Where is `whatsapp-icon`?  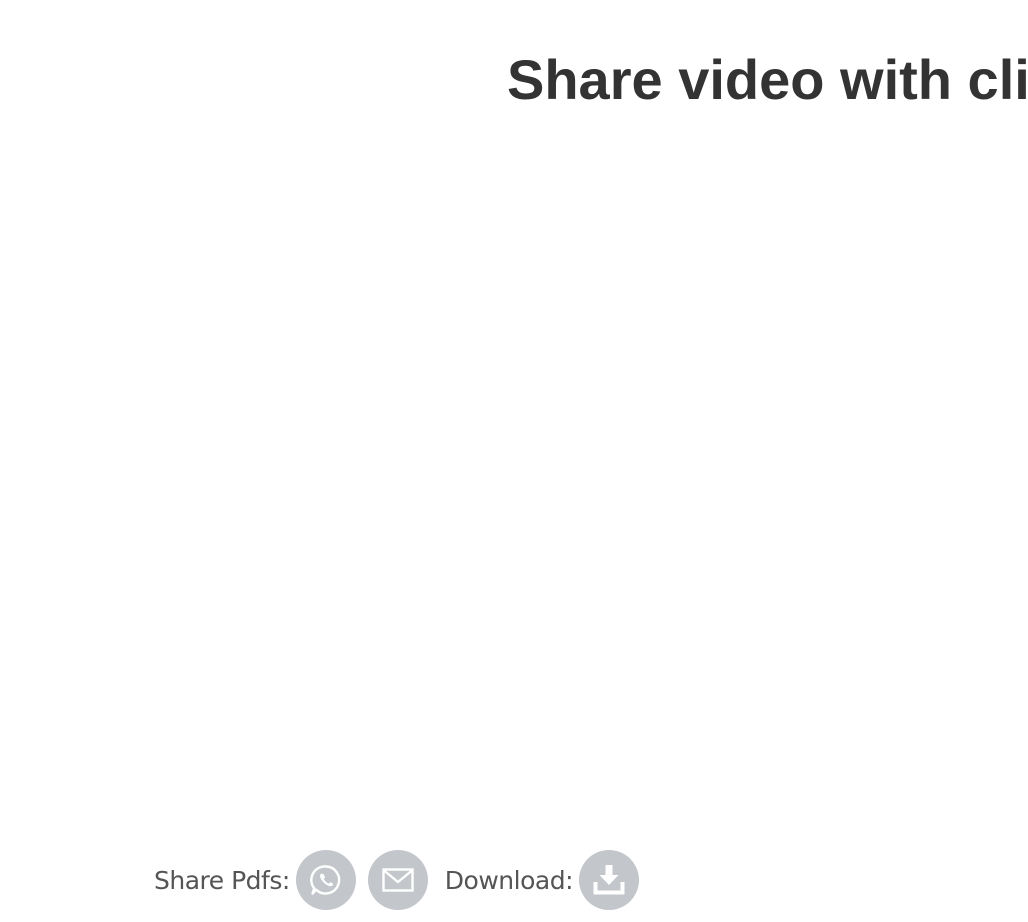
whatsapp-icon is located at coordinates (325, 880).